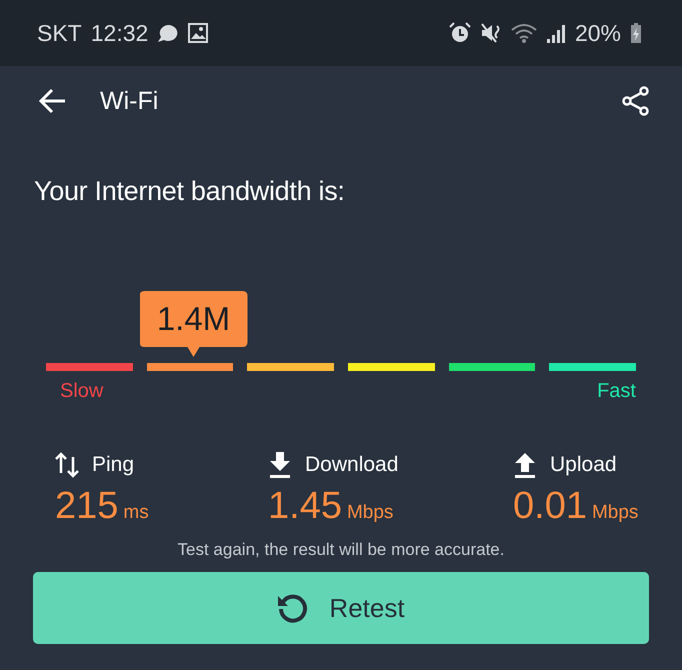  What do you see at coordinates (351, 465) in the screenshot?
I see `metric-label: Download` at bounding box center [351, 465].